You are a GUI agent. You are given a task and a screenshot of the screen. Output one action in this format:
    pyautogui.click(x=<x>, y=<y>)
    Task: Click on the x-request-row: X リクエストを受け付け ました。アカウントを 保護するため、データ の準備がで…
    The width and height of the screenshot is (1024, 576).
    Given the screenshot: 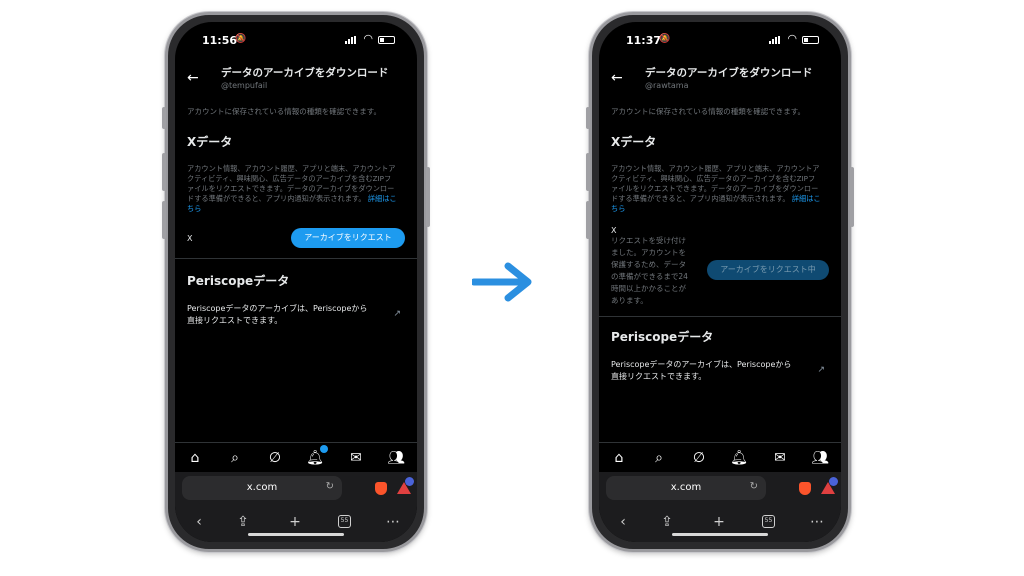 What is the action you would take?
    pyautogui.click(x=720, y=269)
    